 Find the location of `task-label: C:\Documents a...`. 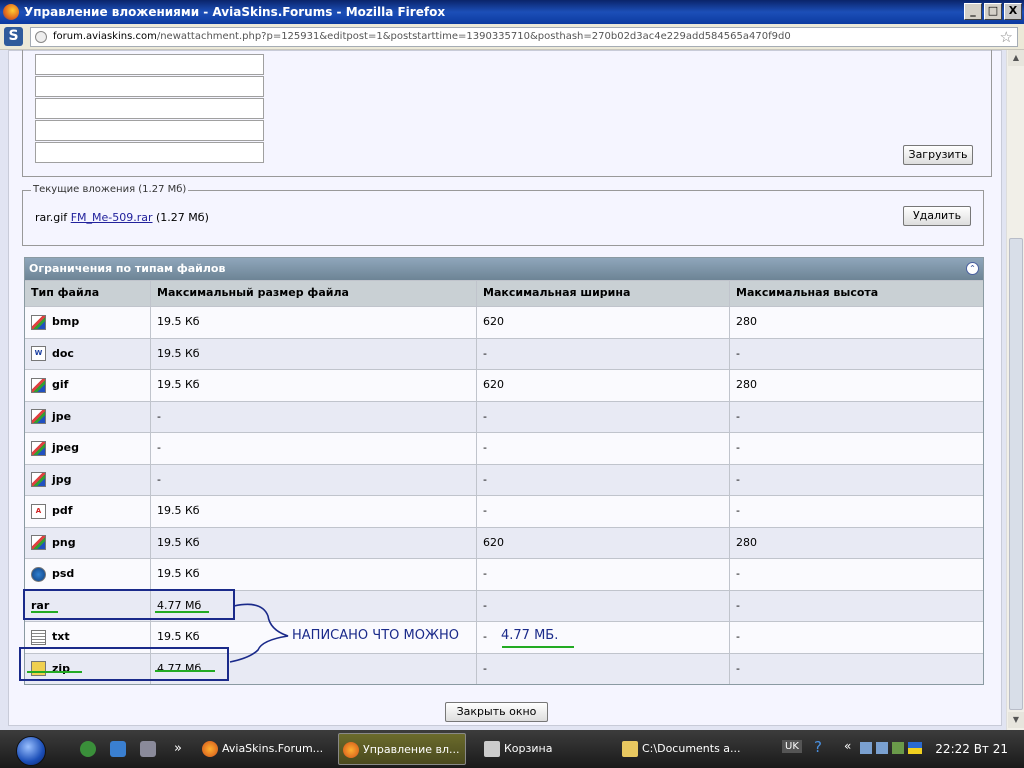

task-label: C:\Documents a... is located at coordinates (691, 748).